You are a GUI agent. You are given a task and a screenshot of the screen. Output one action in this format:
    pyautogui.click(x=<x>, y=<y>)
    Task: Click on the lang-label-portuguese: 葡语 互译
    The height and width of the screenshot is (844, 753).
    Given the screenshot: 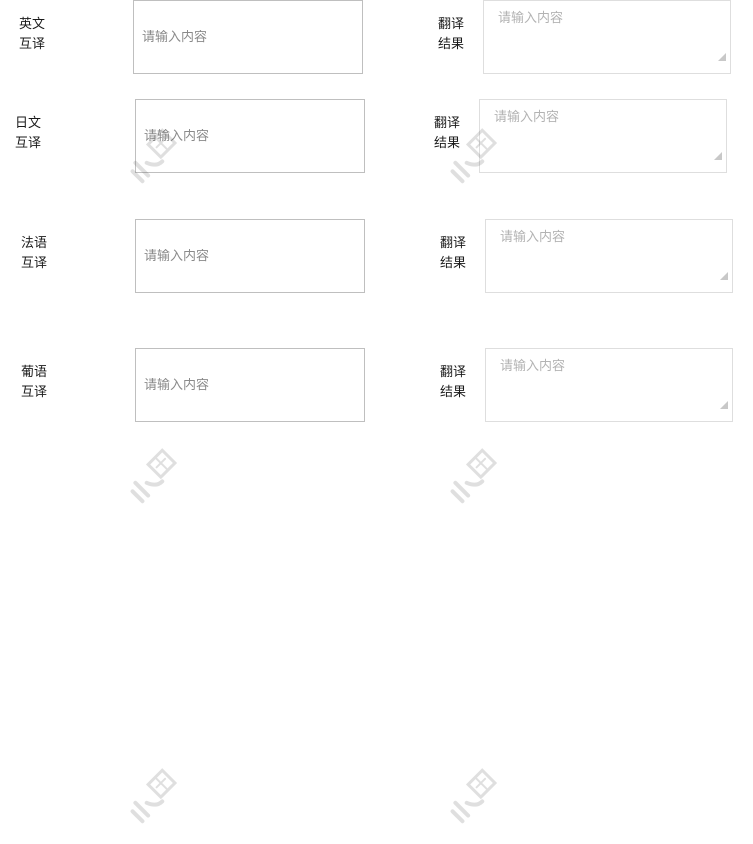 What is the action you would take?
    pyautogui.click(x=34, y=383)
    